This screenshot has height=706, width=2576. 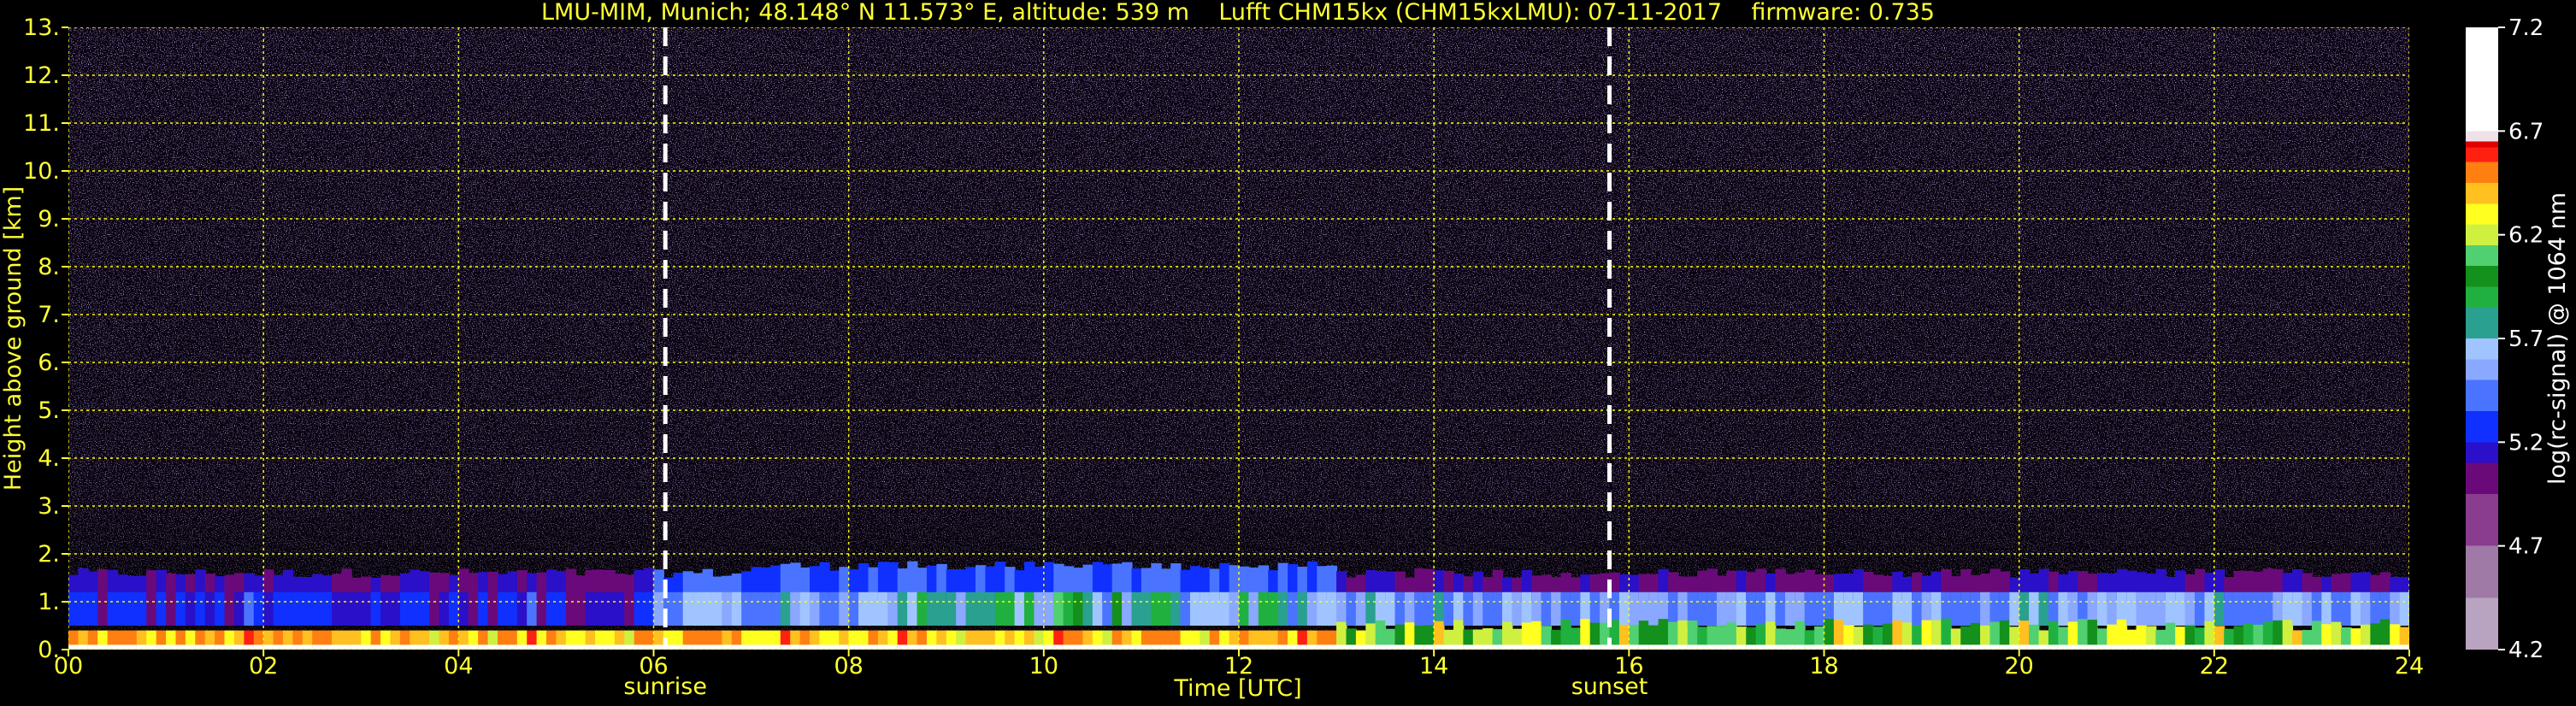 I want to click on y-tick-label: 9., so click(x=49, y=219).